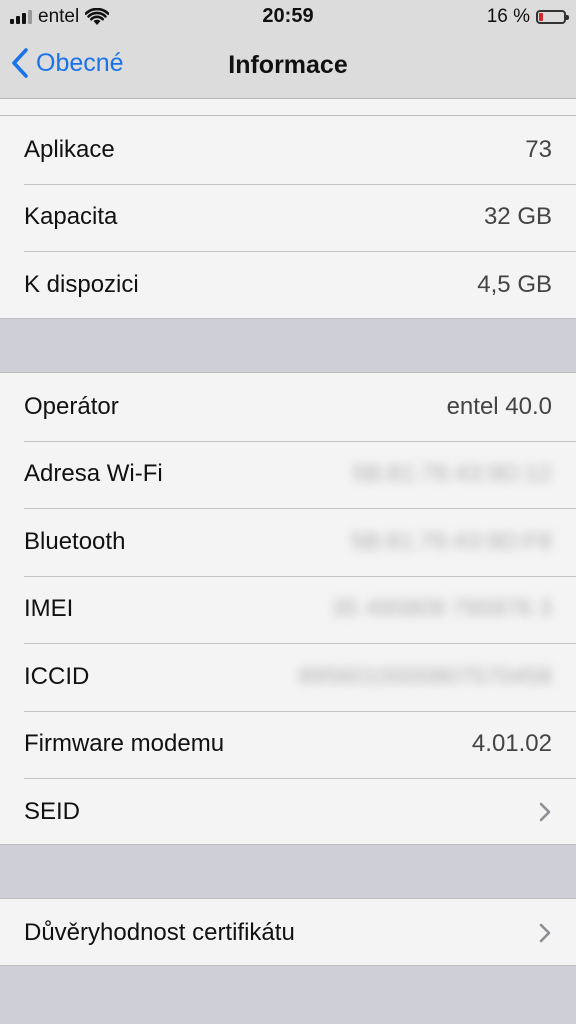  What do you see at coordinates (124, 744) in the screenshot?
I see `row-label: Firmware modemu` at bounding box center [124, 744].